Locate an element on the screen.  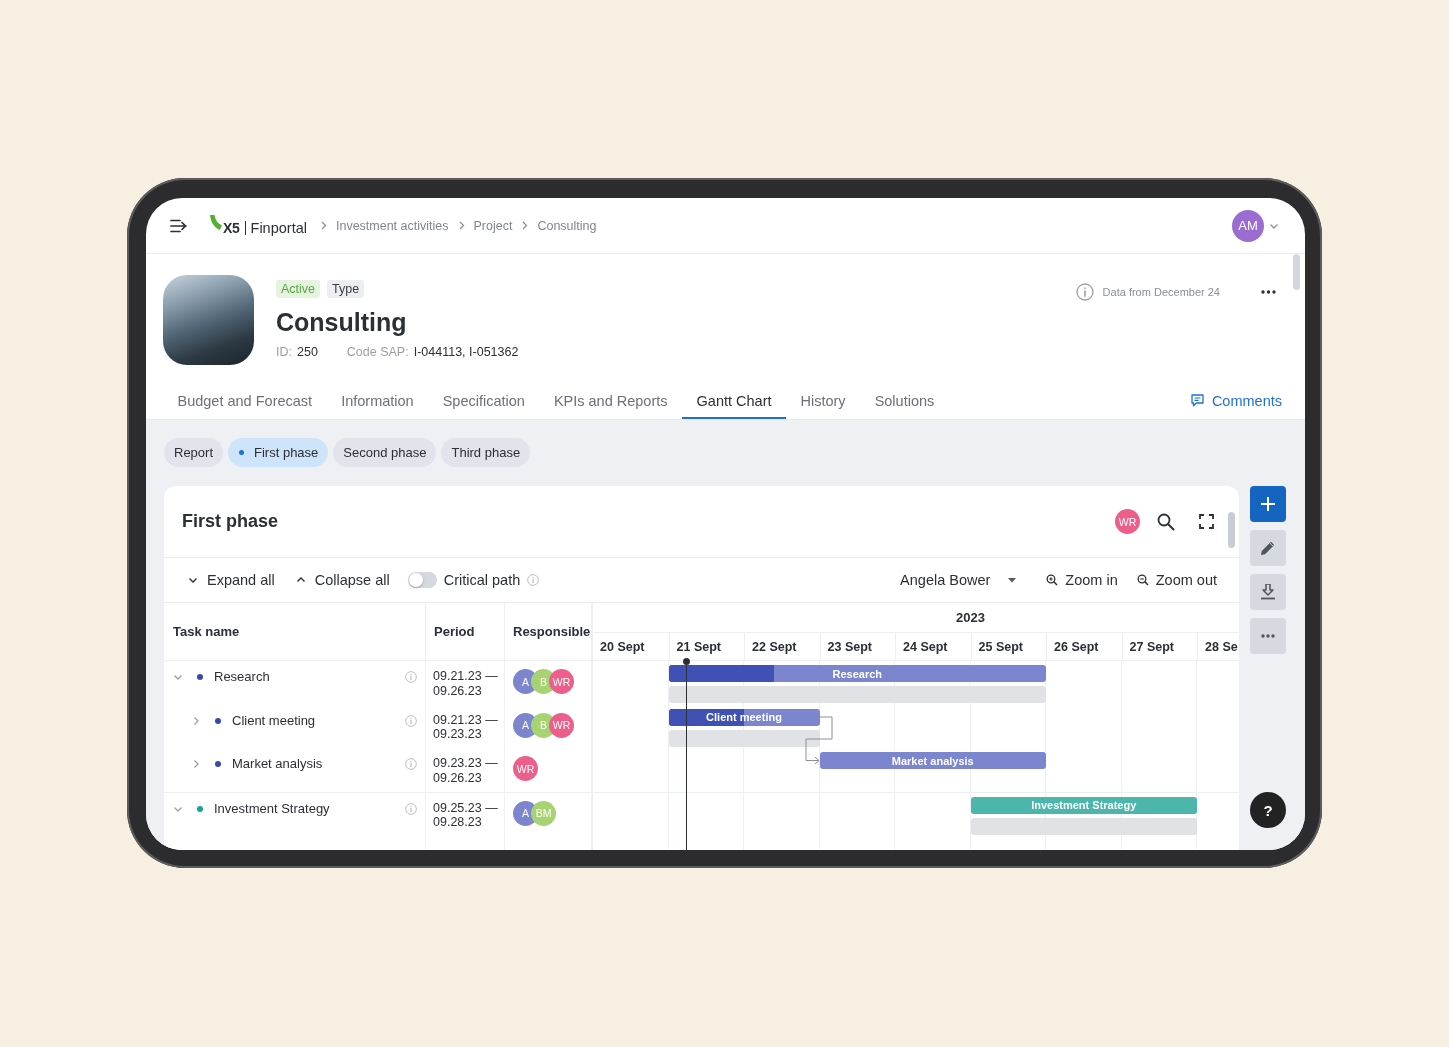
assignee-dropdown: Angela Bower is located at coordinates (958, 580).